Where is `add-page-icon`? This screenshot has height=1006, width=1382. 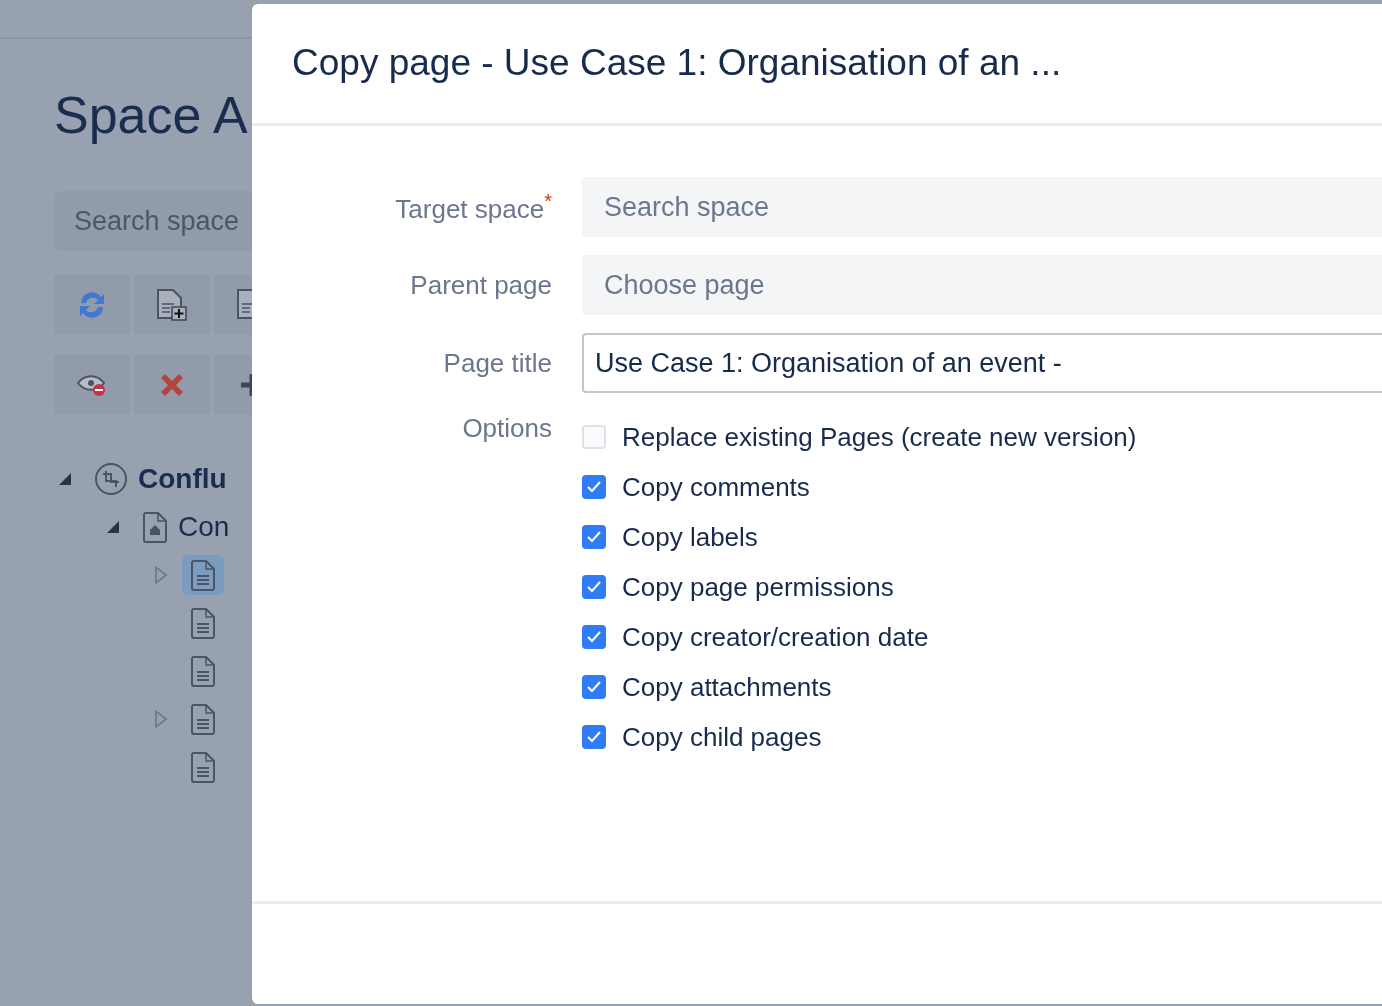 add-page-icon is located at coordinates (172, 305).